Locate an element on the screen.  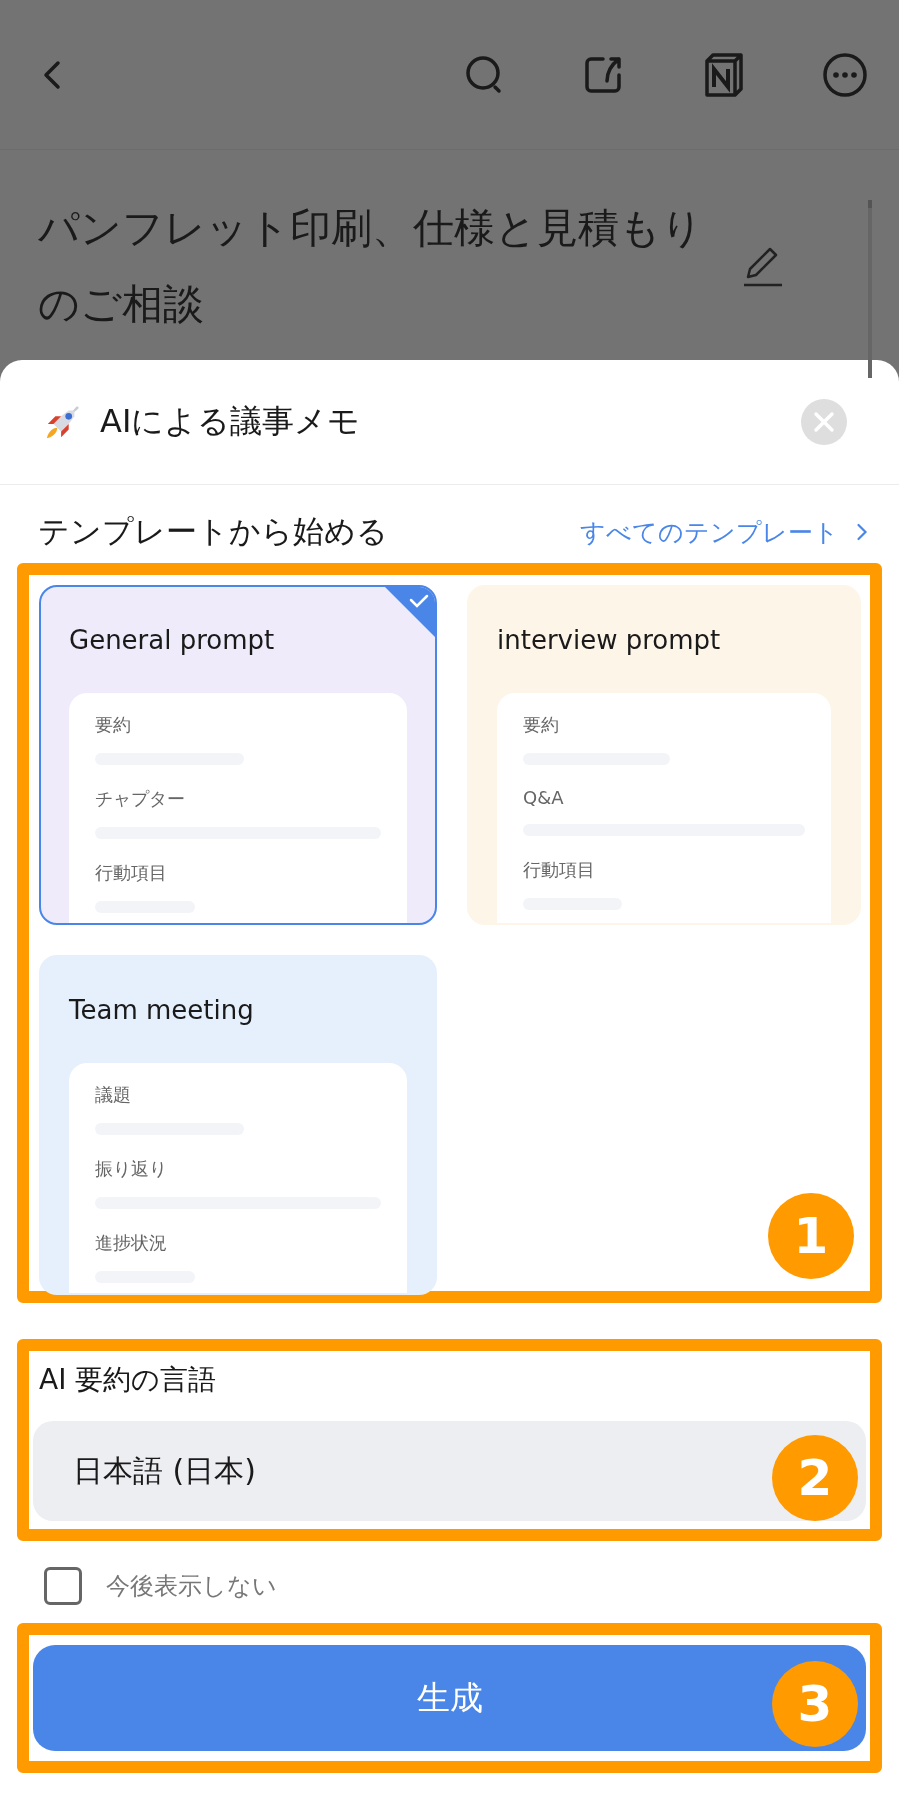
template-card: interview prompt 要約 Q&A 行動項目 is located at coordinates (664, 755).